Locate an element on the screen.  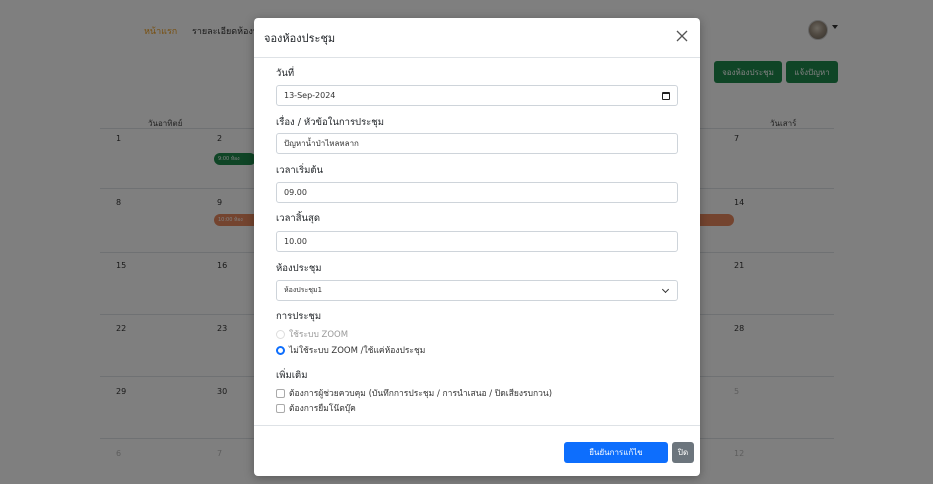
close-icon is located at coordinates (682, 36).